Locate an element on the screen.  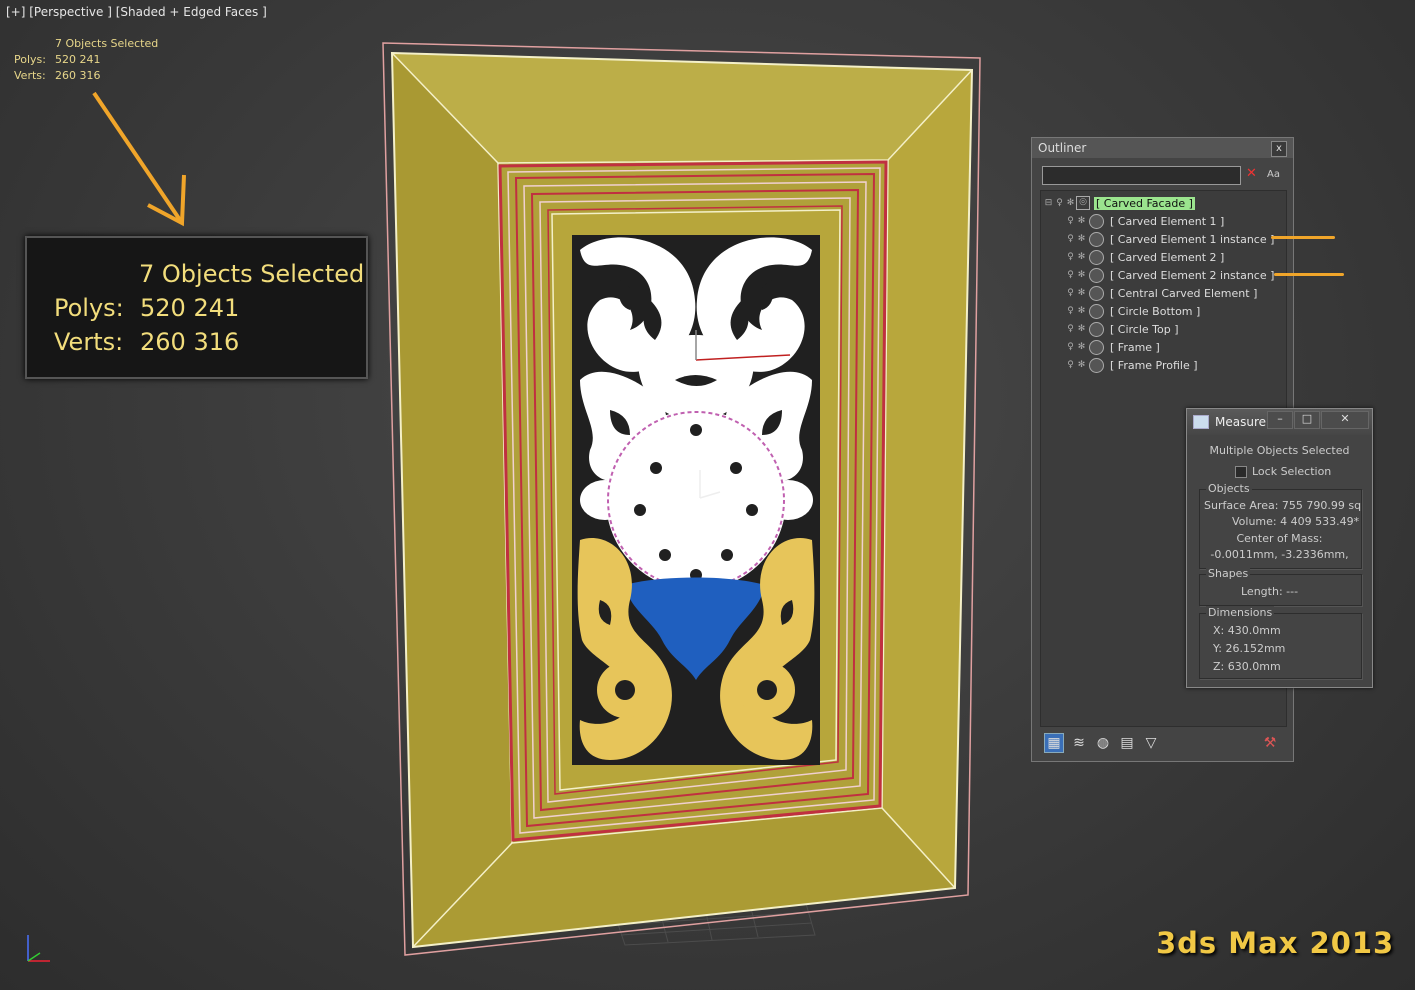
hierarchy-mode-icon: ▦ is located at coordinates (1054, 743).